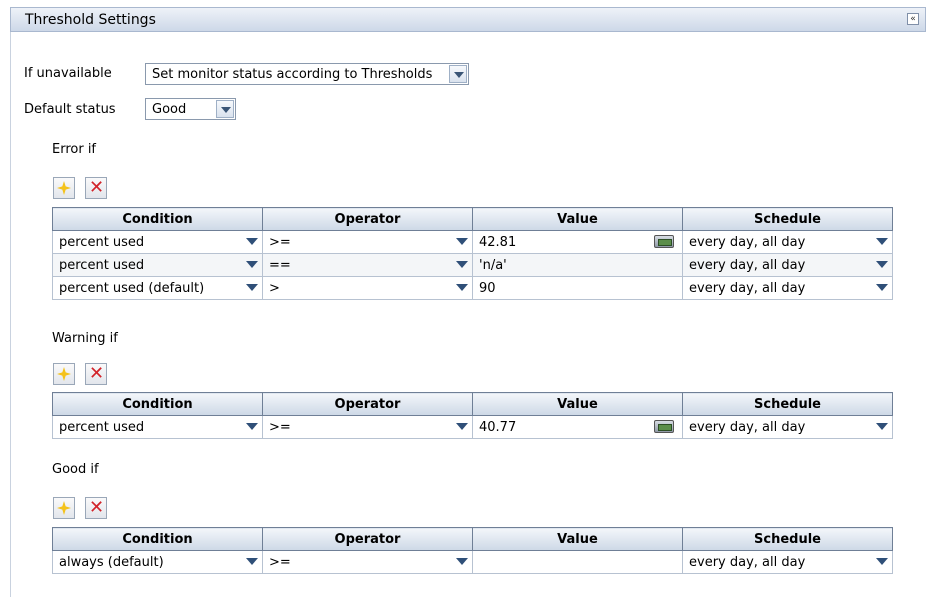 Image resolution: width=933 pixels, height=597 pixels. Describe the element at coordinates (577, 265) in the screenshot. I see `value-cell: 'n/a'` at that location.